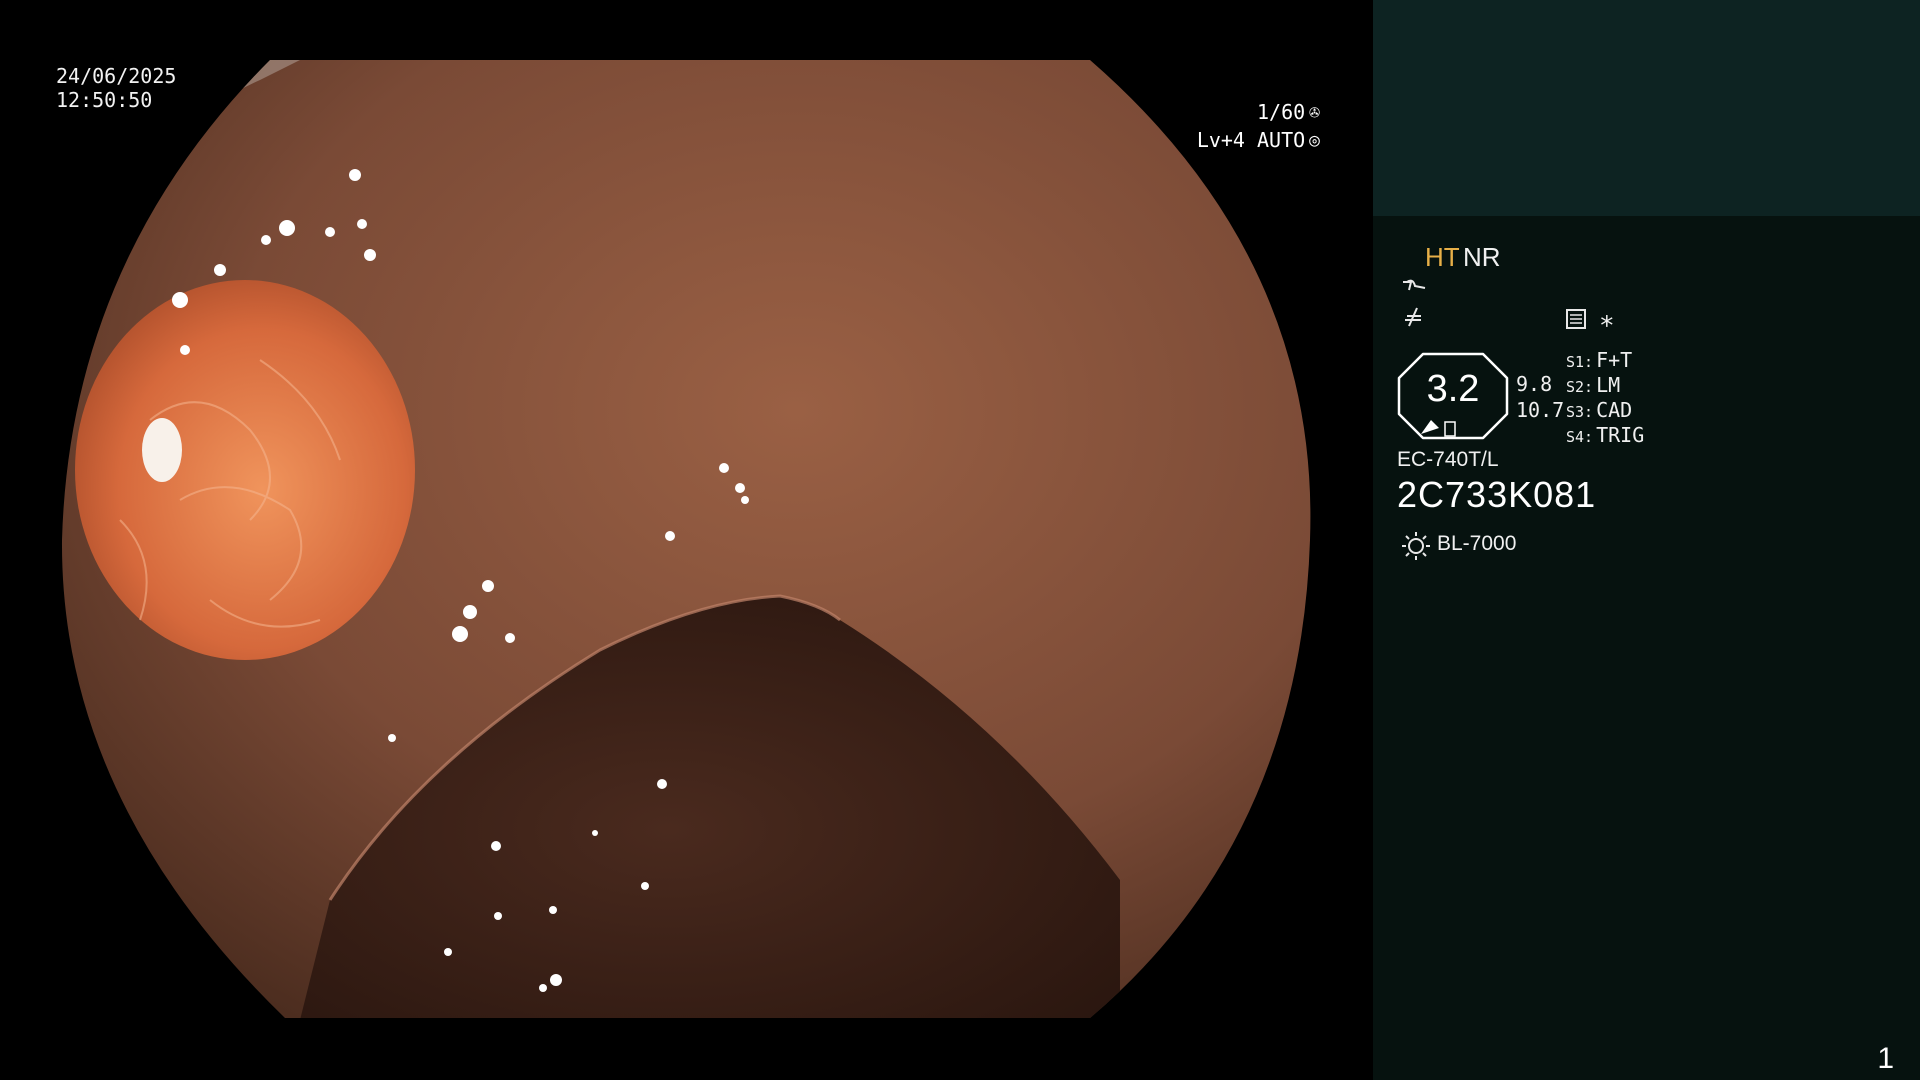 Image resolution: width=1920 pixels, height=1080 pixels. What do you see at coordinates (162, 450) in the screenshot?
I see `light-reflection` at bounding box center [162, 450].